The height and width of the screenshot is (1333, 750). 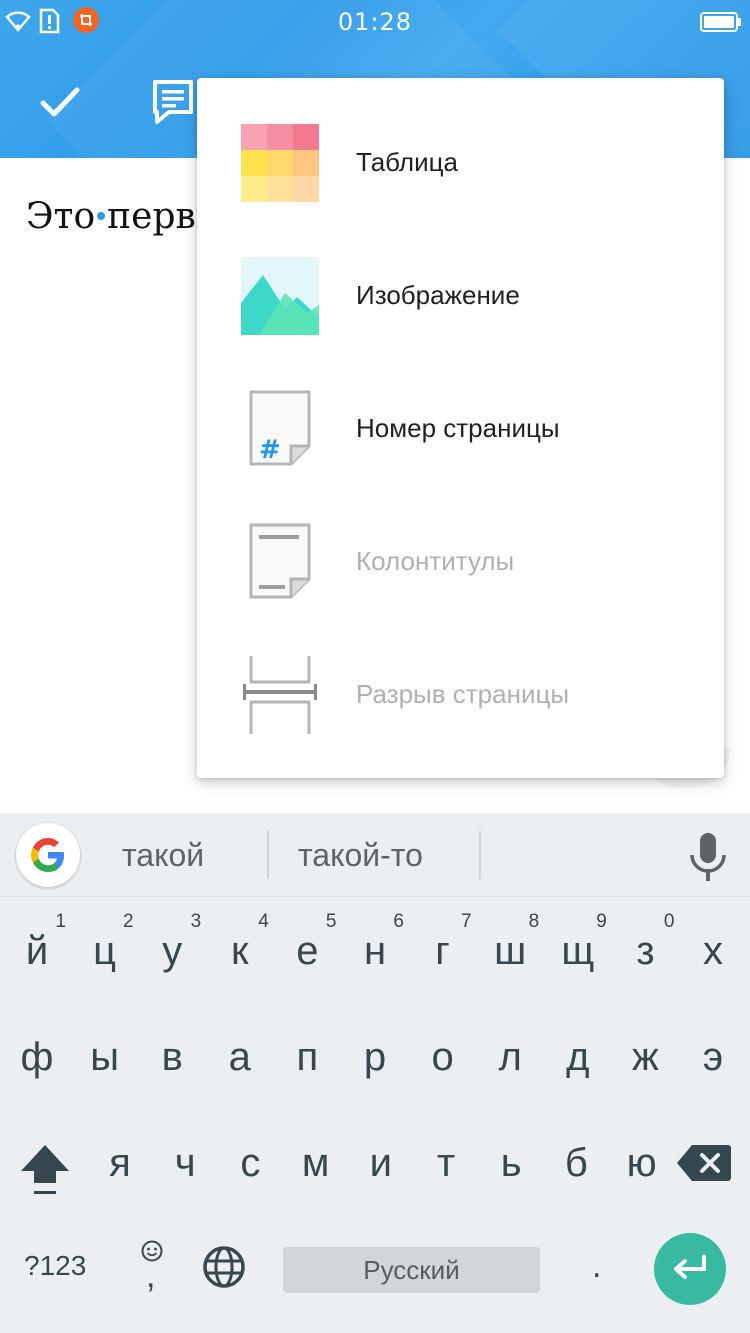 What do you see at coordinates (645, 1057) in the screenshot?
I see `key-label: ж` at bounding box center [645, 1057].